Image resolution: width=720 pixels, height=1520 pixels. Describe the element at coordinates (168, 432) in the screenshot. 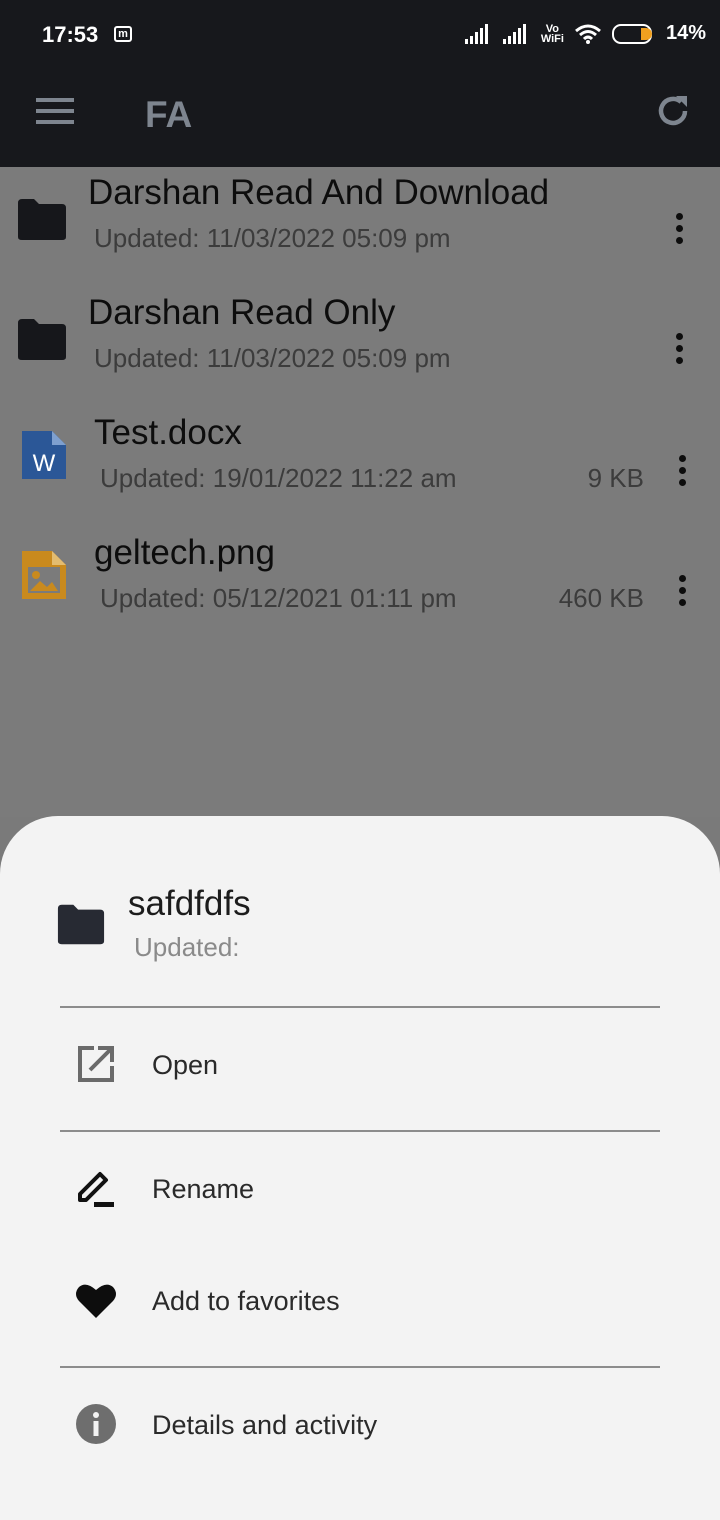

I see `file-name: Test.docx` at that location.